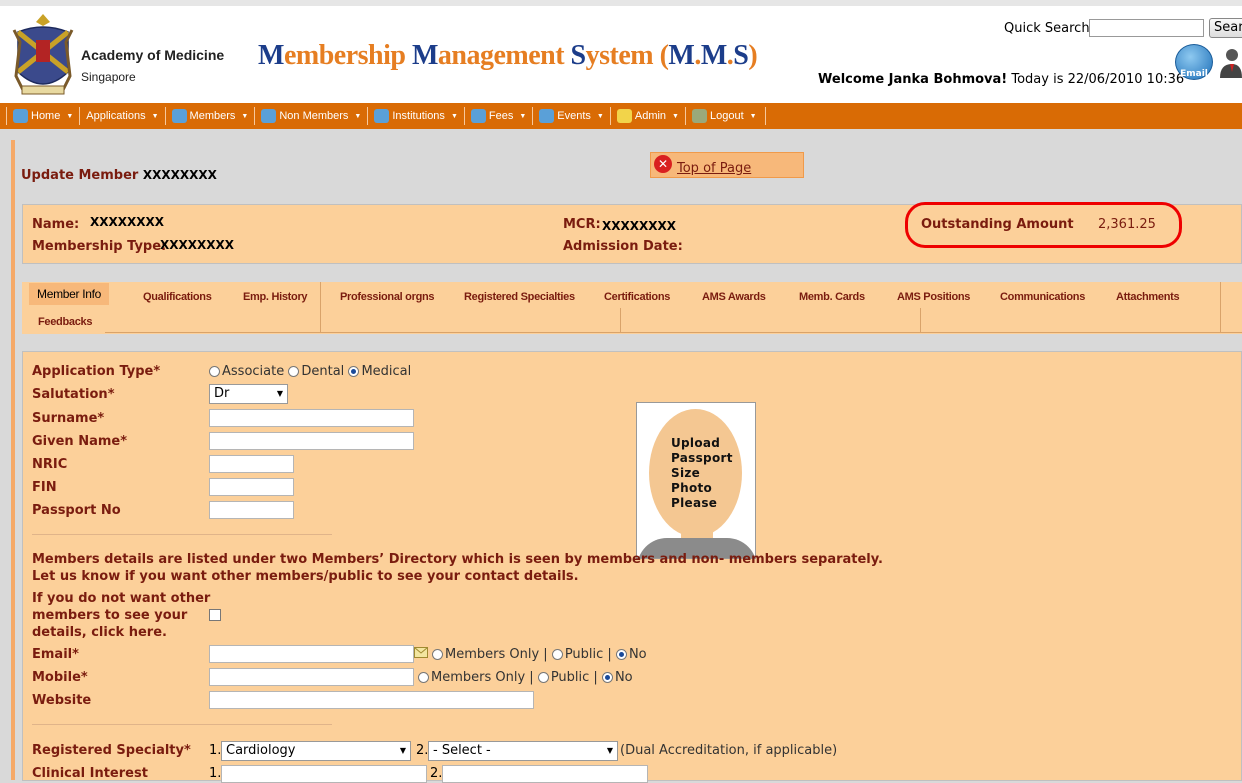 The width and height of the screenshot is (1242, 783). I want to click on menu-label: Events, so click(574, 116).